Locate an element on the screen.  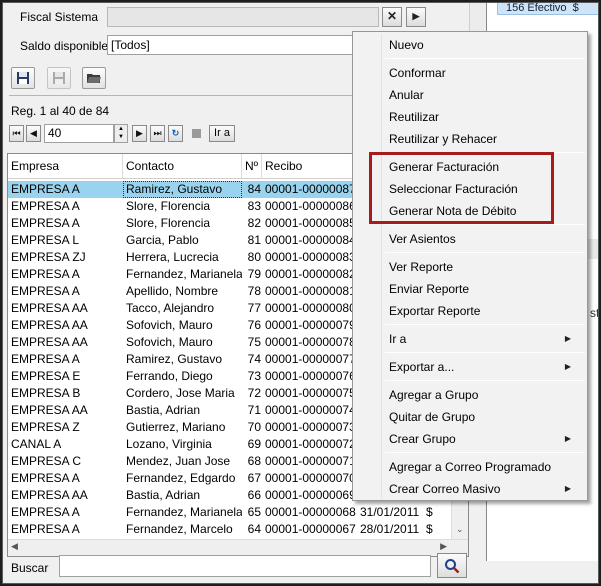
menu-item-nuevo: Nuevo is located at coordinates (470, 45).